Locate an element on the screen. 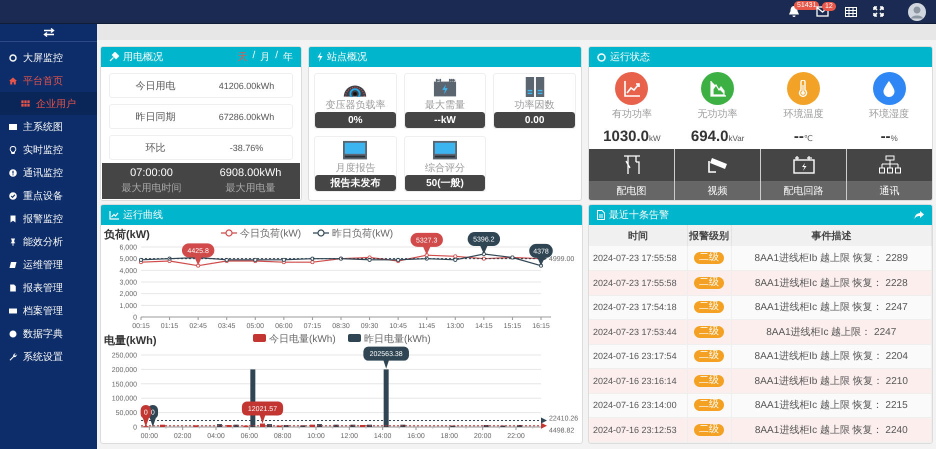  panel-title: 运行曲线 is located at coordinates (143, 215).